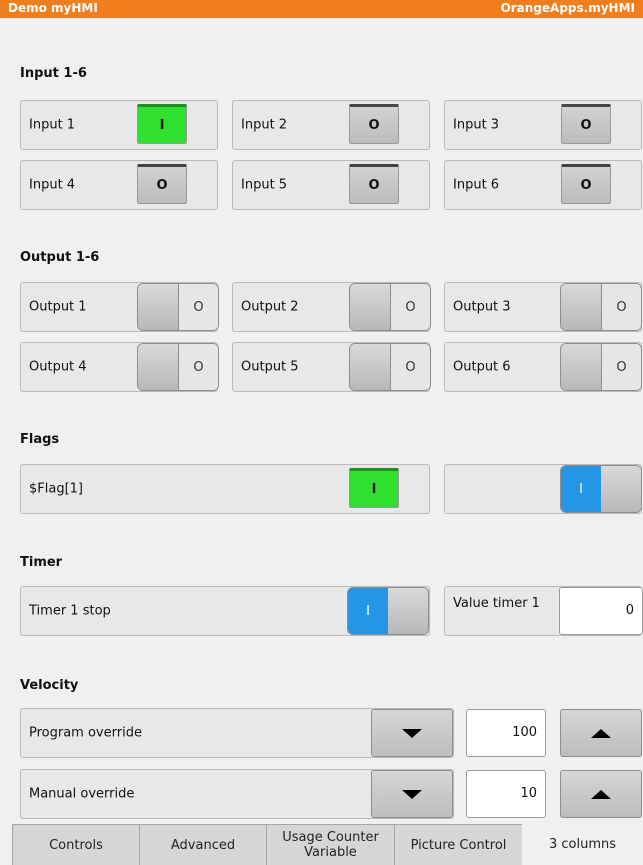 This screenshot has height=865, width=643. What do you see at coordinates (374, 184) in the screenshot?
I see `input-5-indicator: O` at bounding box center [374, 184].